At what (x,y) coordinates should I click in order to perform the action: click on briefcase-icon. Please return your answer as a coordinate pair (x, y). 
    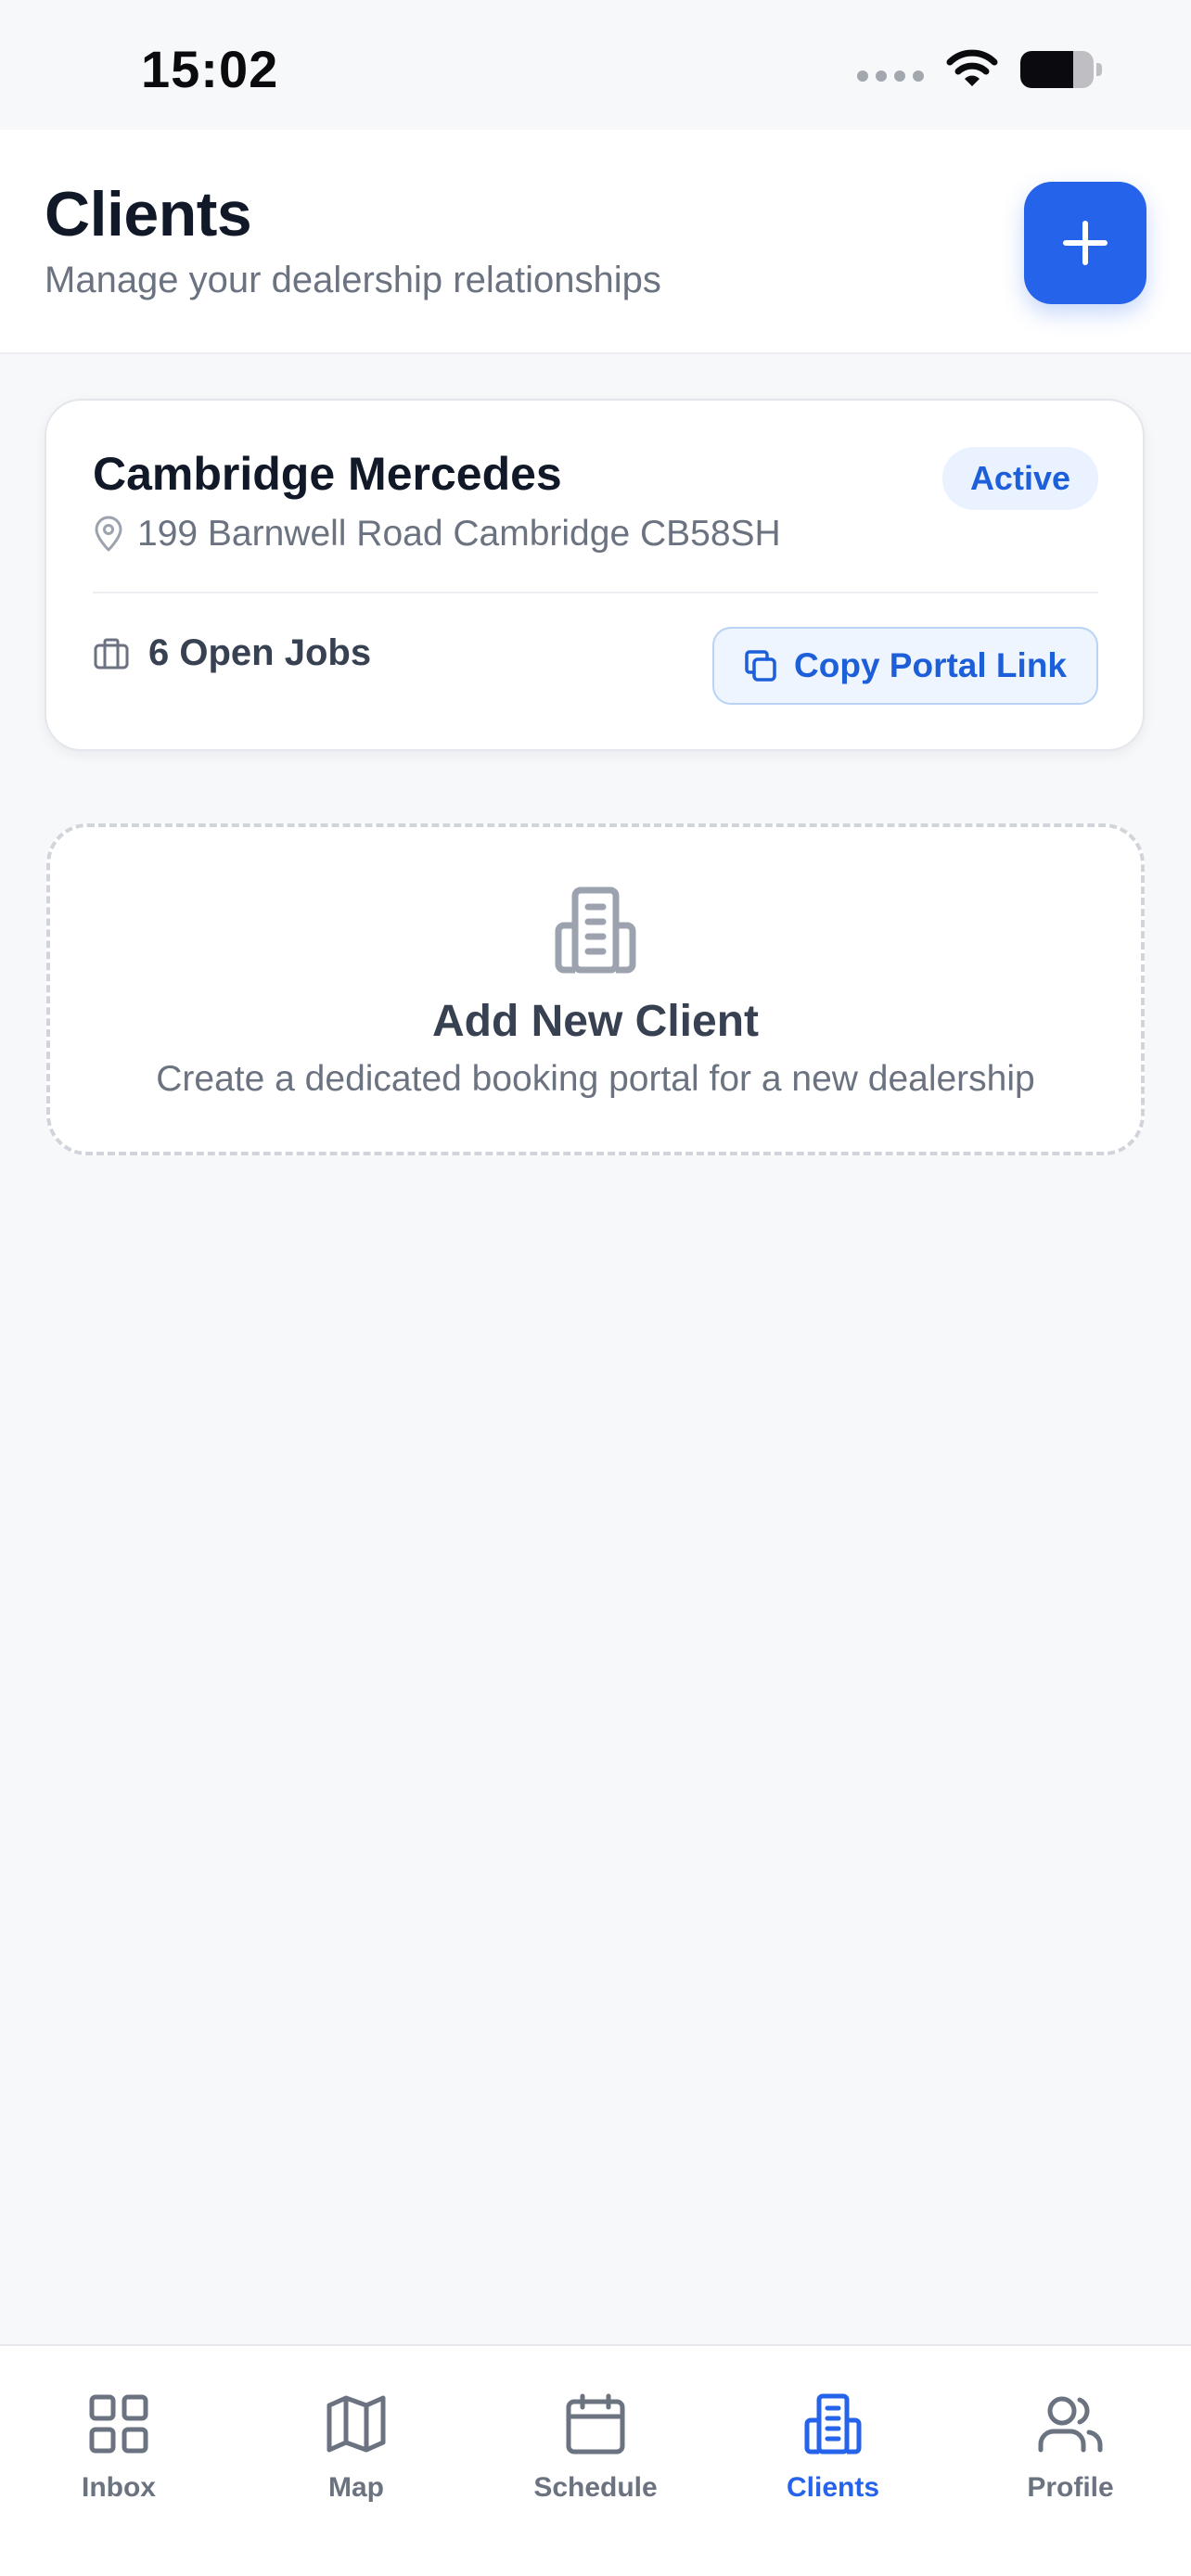
    Looking at the image, I should click on (111, 653).